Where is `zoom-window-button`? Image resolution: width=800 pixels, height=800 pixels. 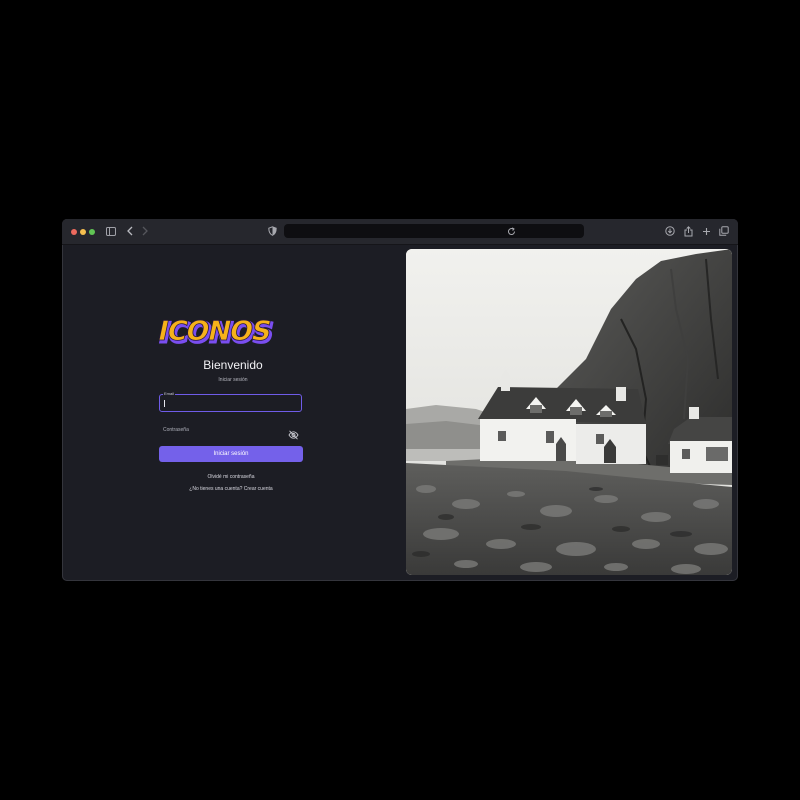
zoom-window-button is located at coordinates (92, 232).